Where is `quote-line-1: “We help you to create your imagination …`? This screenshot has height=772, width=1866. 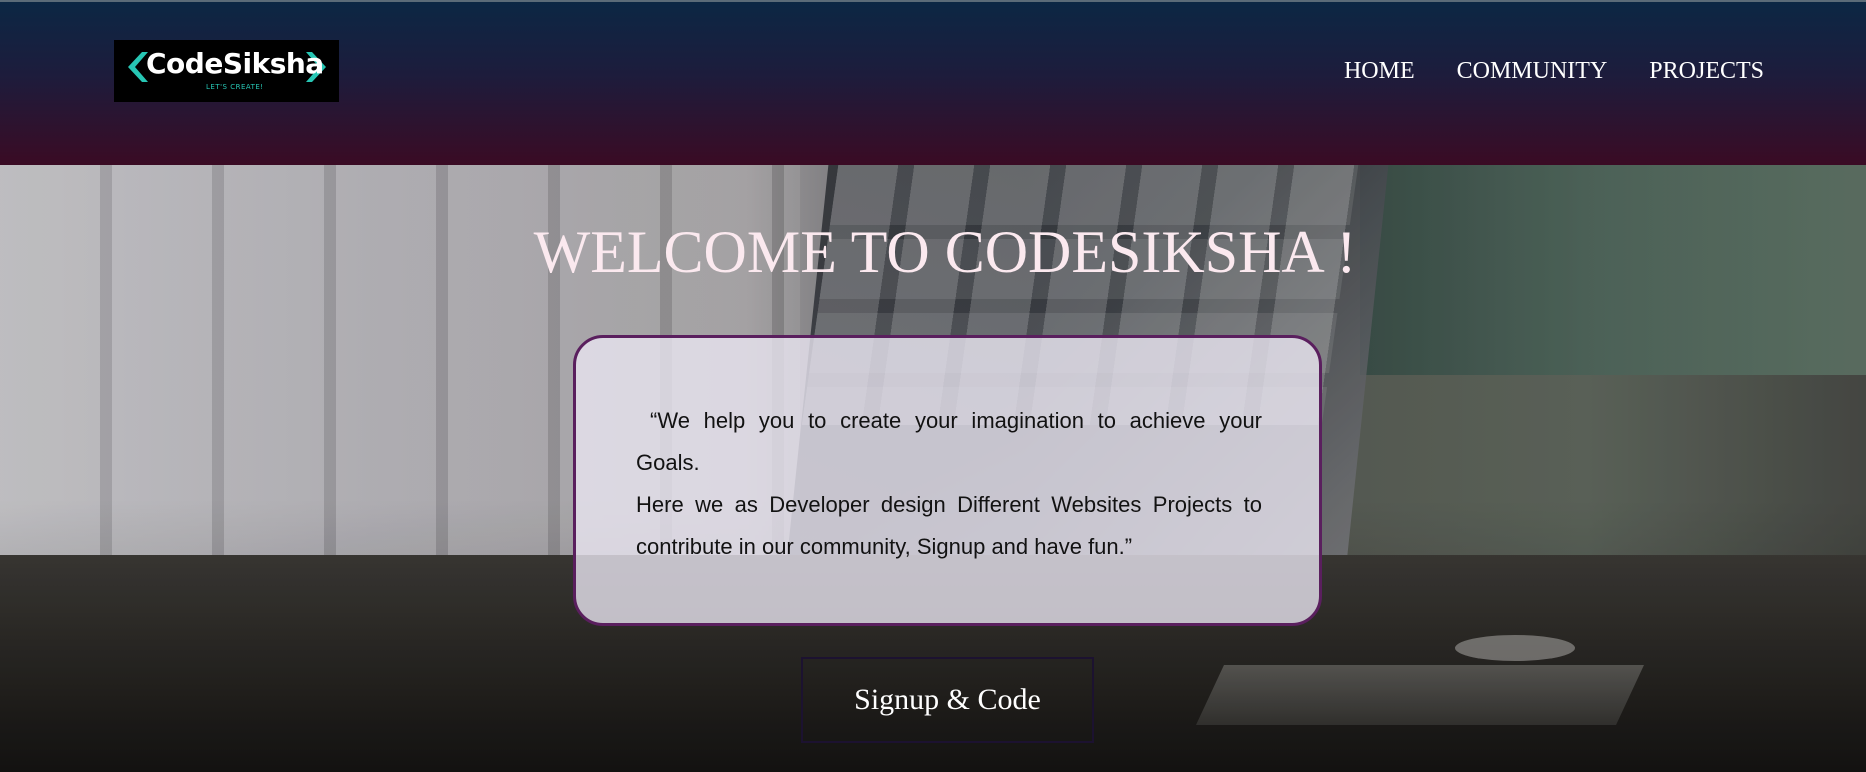 quote-line-1: “We help you to create your imagination … is located at coordinates (949, 441).